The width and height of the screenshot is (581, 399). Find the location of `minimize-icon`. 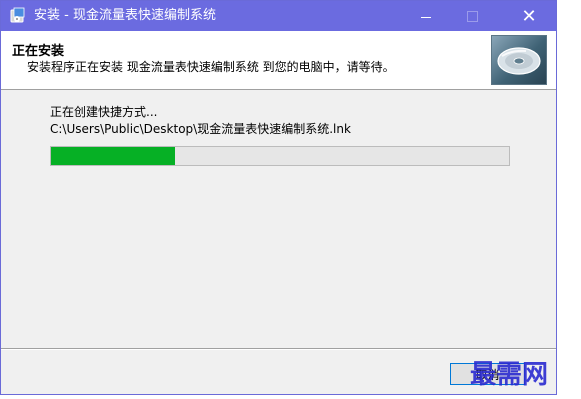

minimize-icon is located at coordinates (426, 17).